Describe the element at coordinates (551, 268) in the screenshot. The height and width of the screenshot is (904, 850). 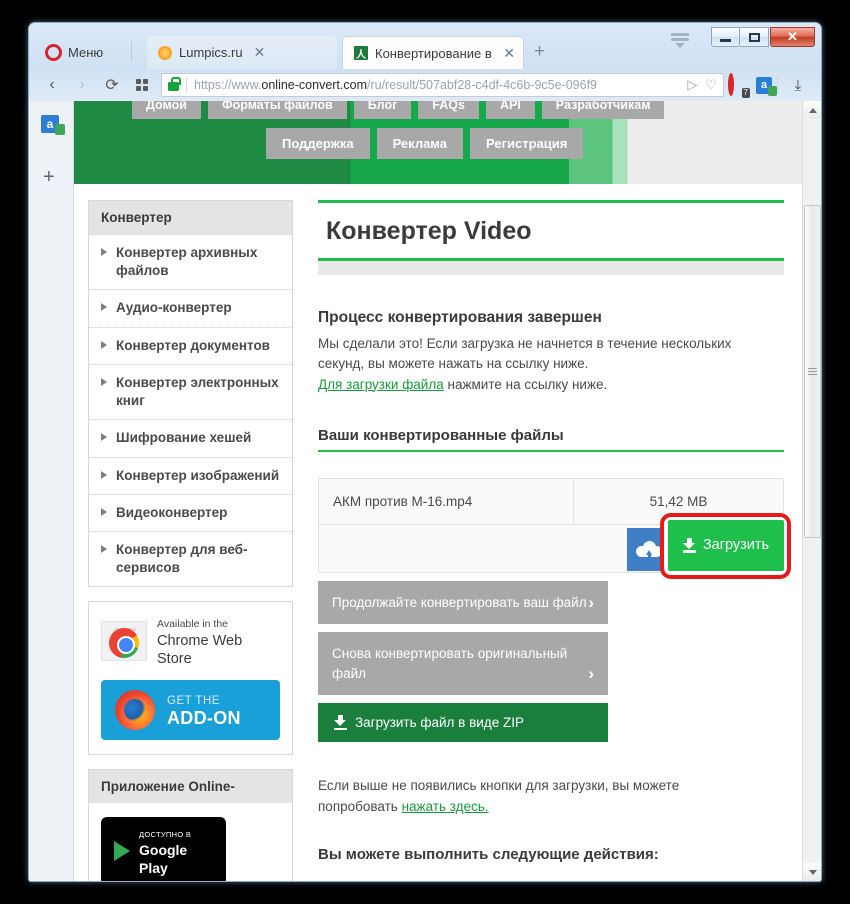
I see `ad-placeholder` at that location.